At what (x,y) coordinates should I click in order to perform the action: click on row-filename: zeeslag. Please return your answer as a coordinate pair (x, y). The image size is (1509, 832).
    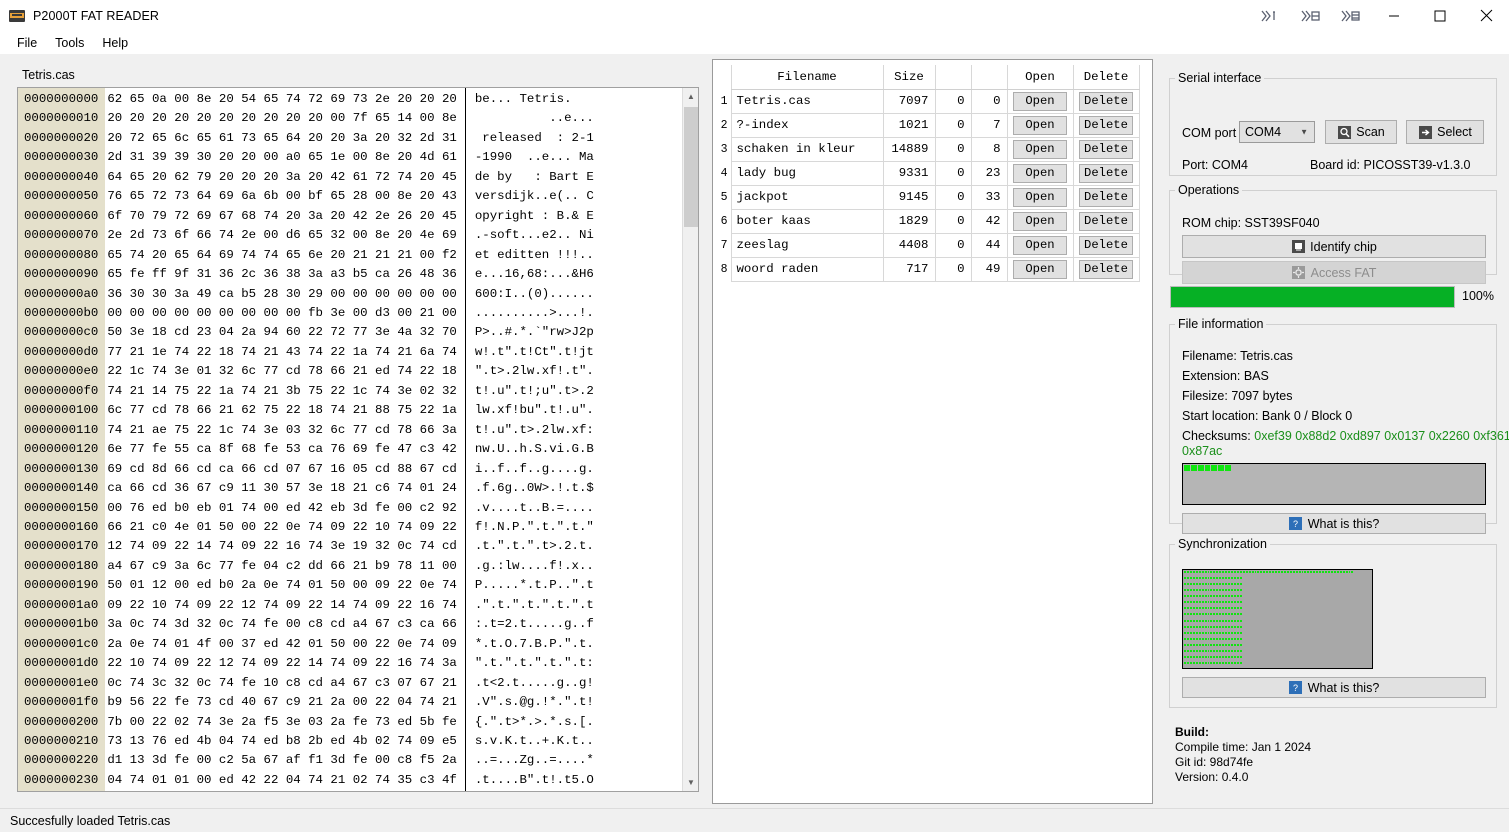
    Looking at the image, I should click on (807, 245).